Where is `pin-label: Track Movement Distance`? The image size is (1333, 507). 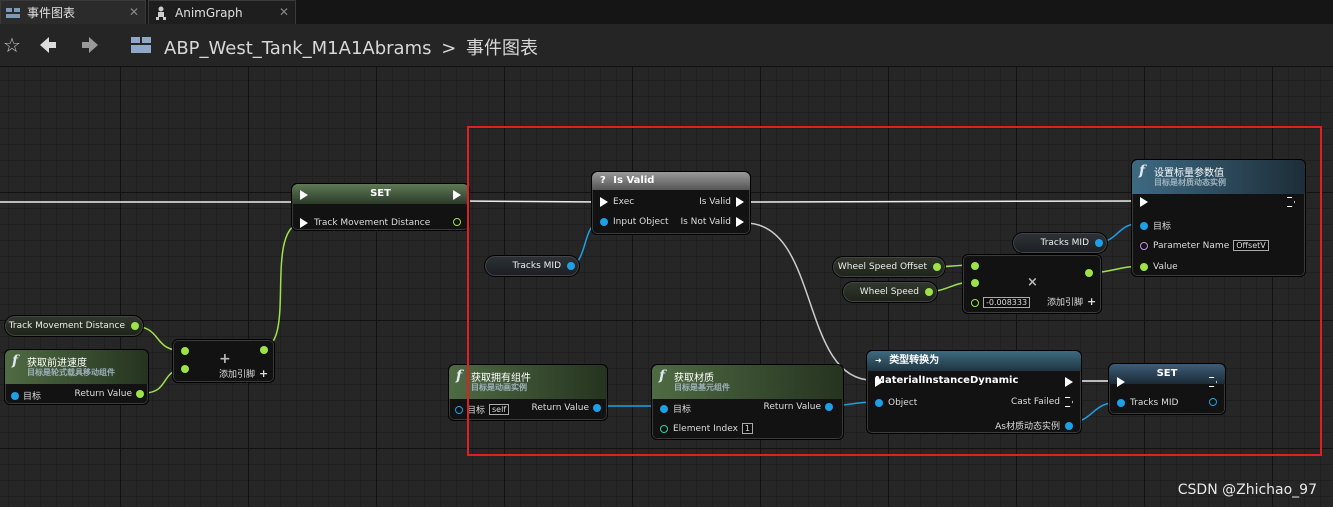
pin-label: Track Movement Distance is located at coordinates (372, 223).